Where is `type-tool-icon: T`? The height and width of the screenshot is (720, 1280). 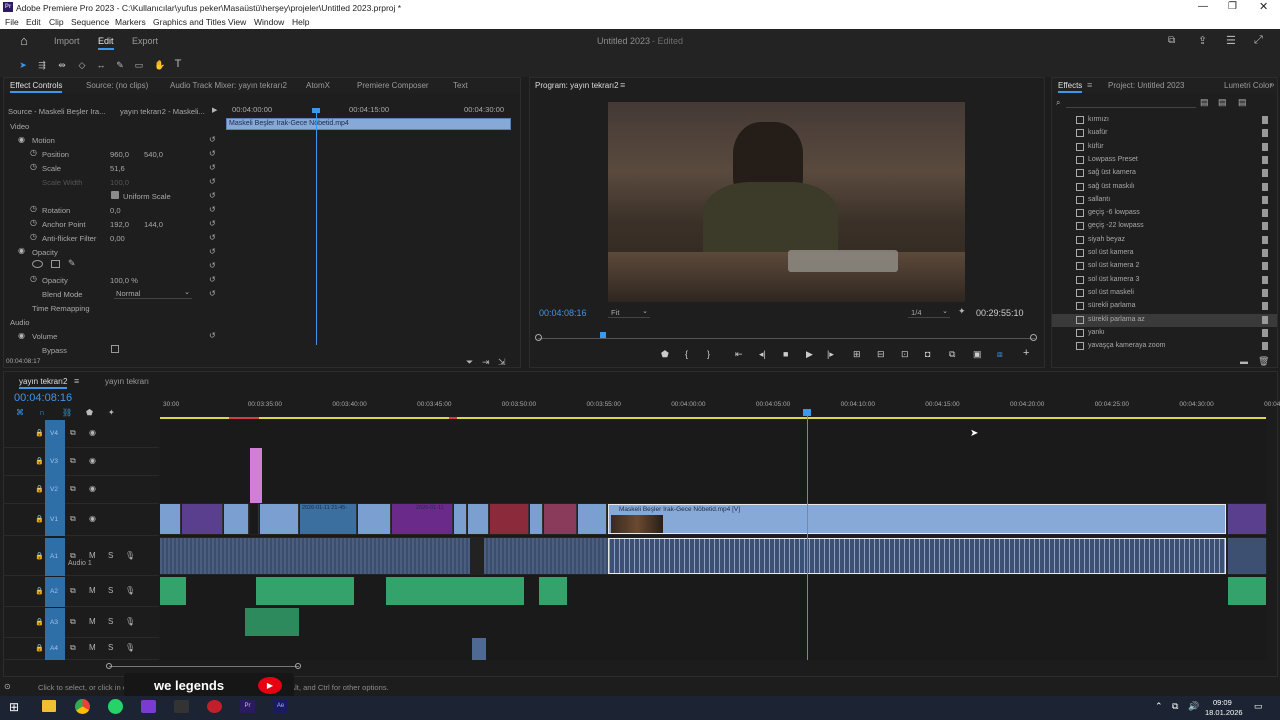 type-tool-icon: T is located at coordinates (178, 64).